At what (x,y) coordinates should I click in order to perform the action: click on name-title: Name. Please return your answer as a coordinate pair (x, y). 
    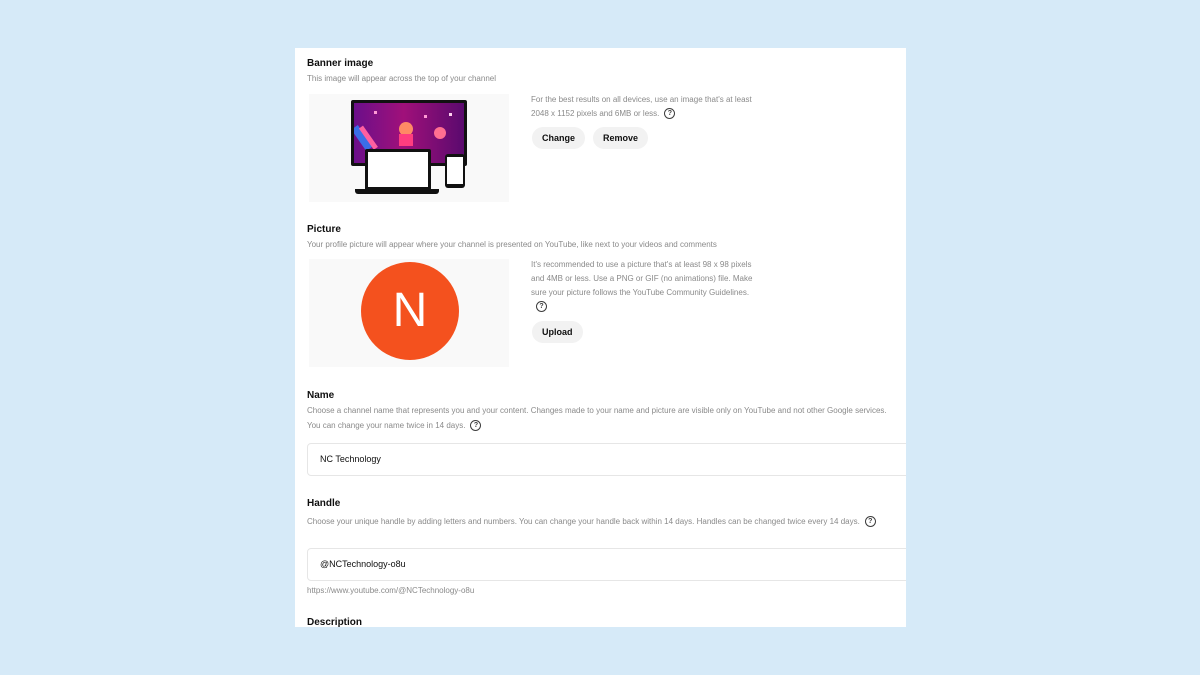
    Looking at the image, I should click on (321, 395).